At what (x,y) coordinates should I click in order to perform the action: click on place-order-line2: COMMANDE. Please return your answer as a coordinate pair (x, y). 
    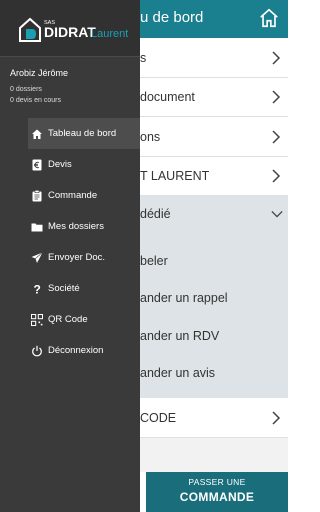
    Looking at the image, I should click on (217, 497).